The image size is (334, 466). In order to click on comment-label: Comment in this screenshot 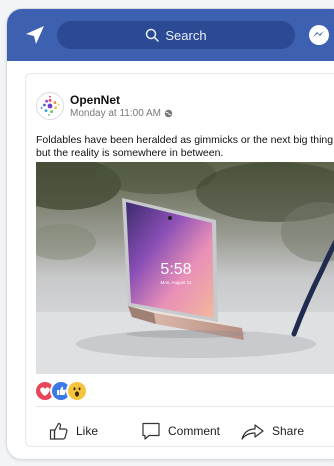, I will do `click(194, 431)`.